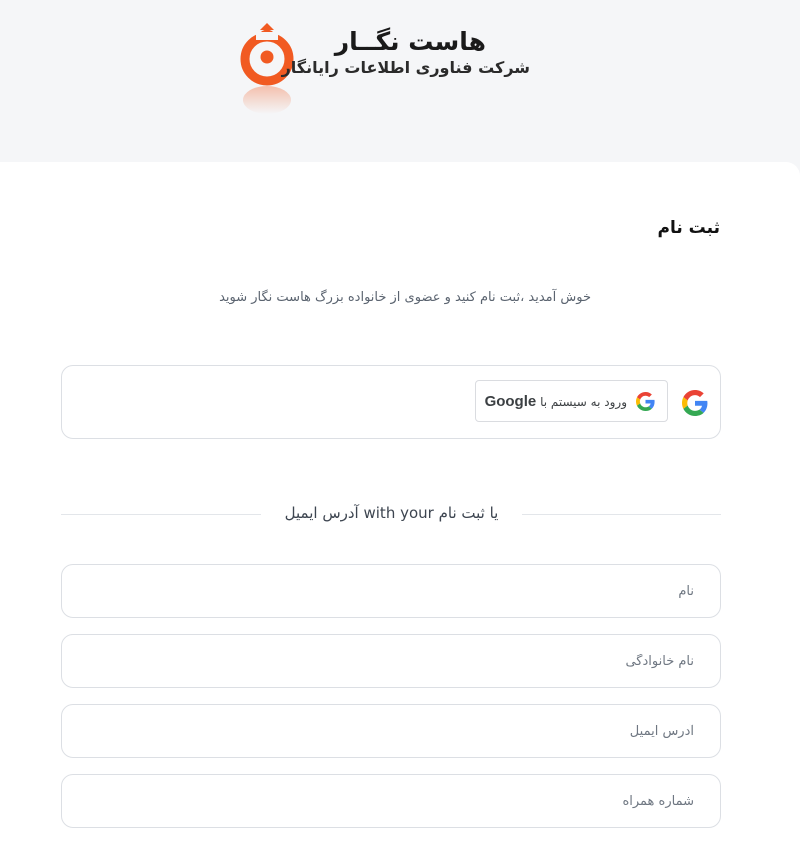 Image resolution: width=800 pixels, height=856 pixels. I want to click on first-name-field, so click(391, 591).